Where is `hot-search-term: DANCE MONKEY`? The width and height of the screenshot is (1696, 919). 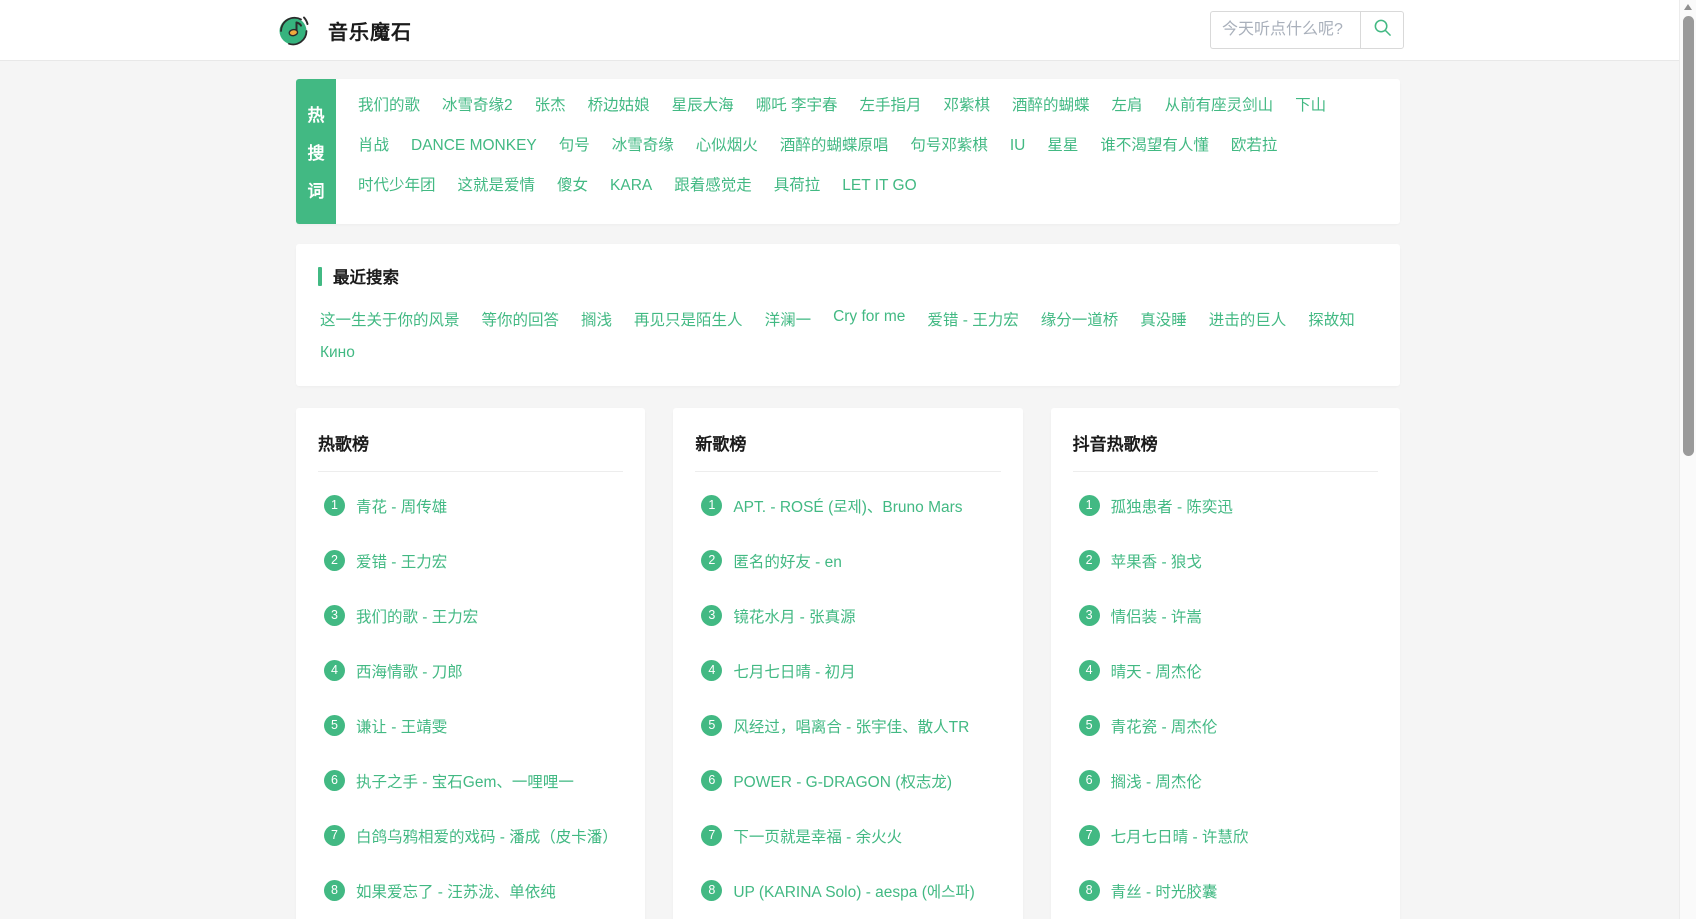 hot-search-term: DANCE MONKEY is located at coordinates (474, 146).